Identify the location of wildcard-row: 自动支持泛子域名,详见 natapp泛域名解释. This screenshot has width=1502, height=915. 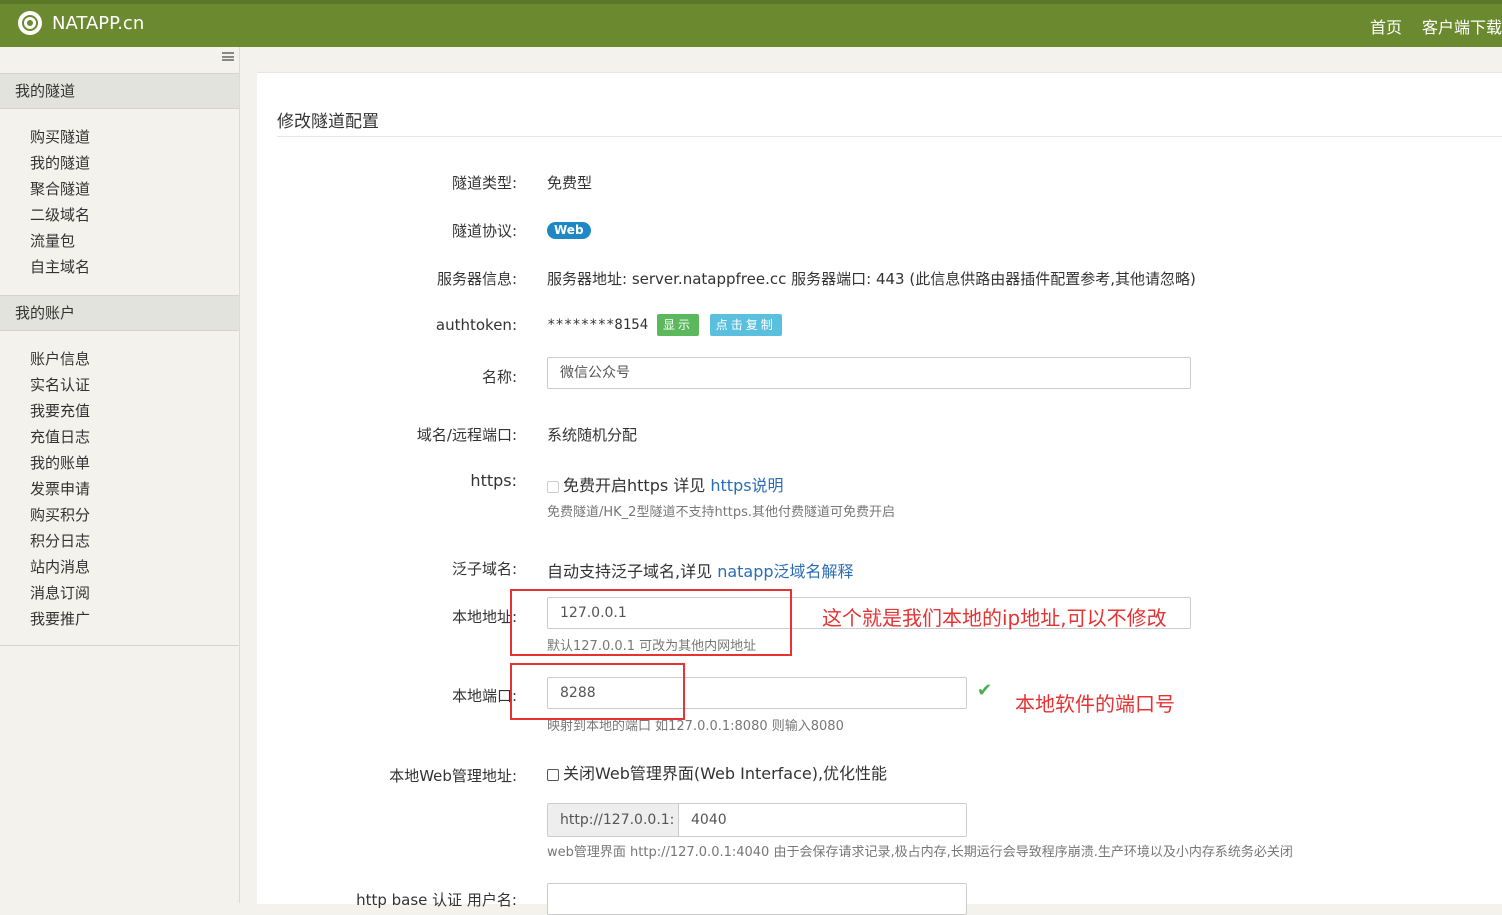
(700, 570).